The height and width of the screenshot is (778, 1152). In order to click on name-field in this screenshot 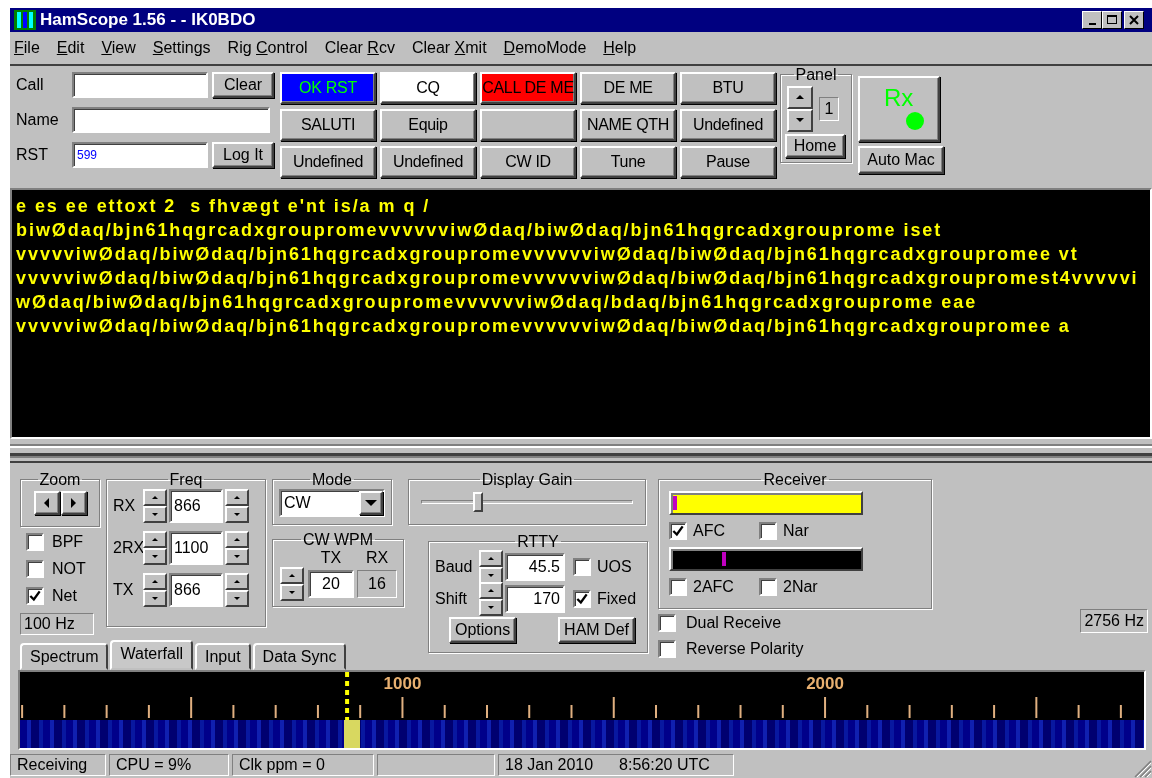, I will do `click(171, 119)`.